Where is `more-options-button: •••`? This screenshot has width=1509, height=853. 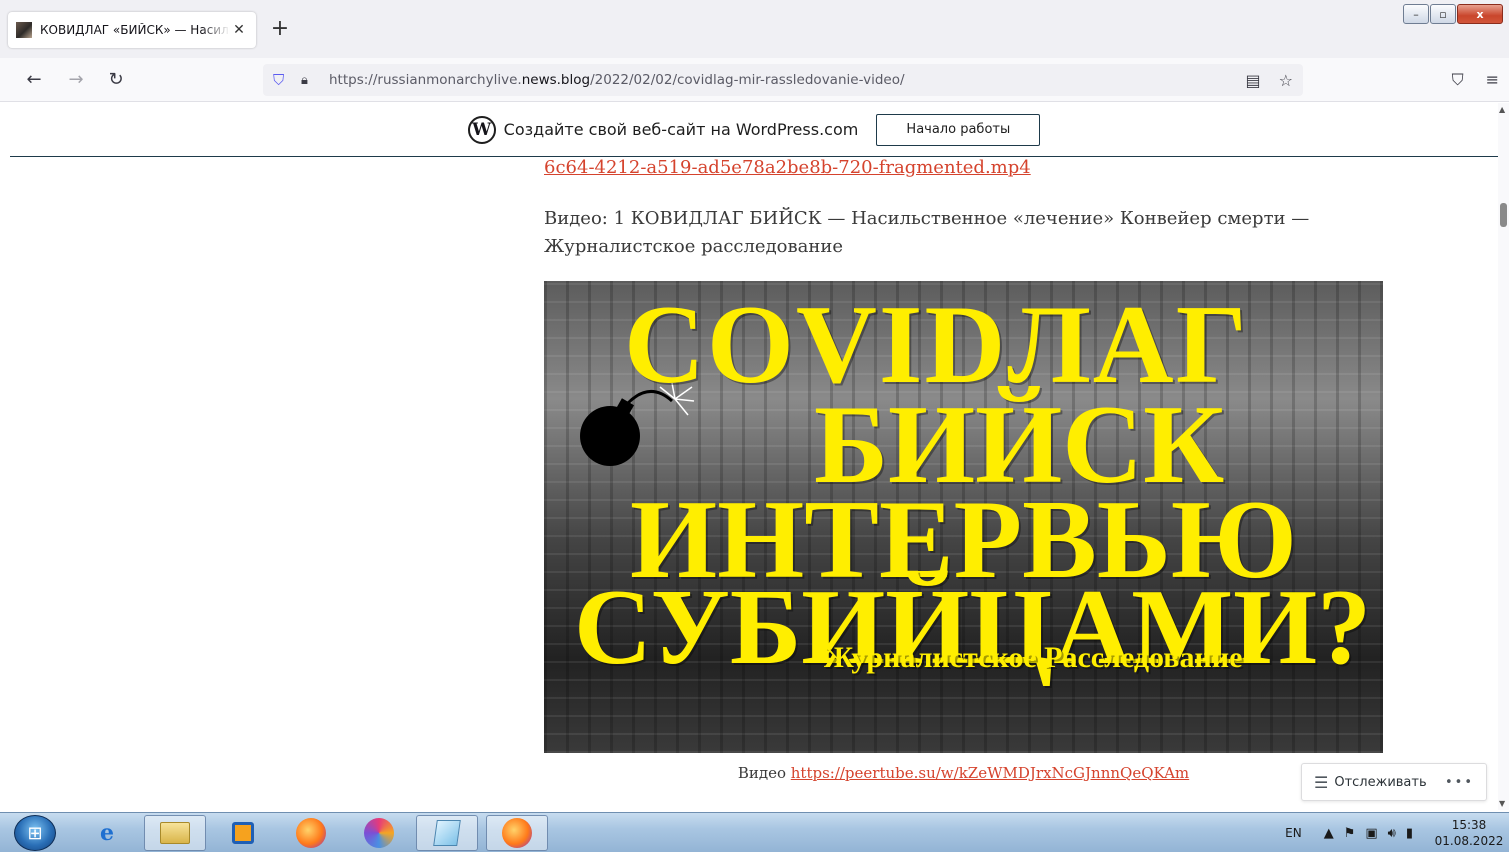
more-options-button: ••• is located at coordinates (1459, 782).